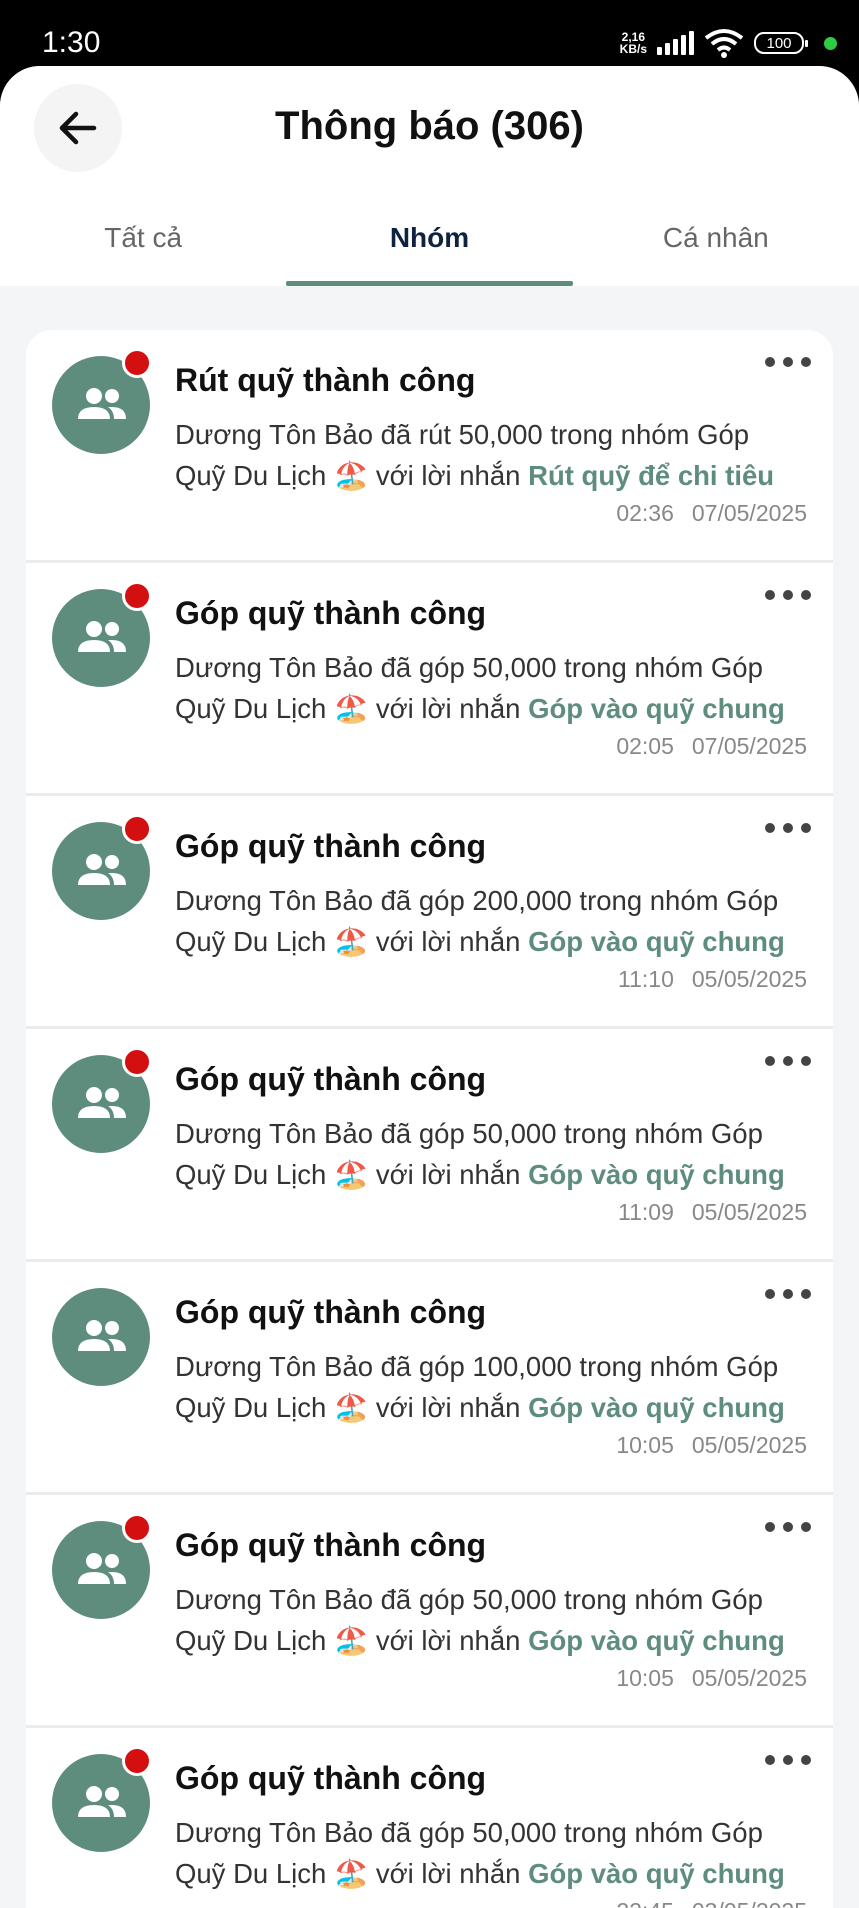 The height and width of the screenshot is (1908, 859). I want to click on status-dot-icon, so click(830, 43).